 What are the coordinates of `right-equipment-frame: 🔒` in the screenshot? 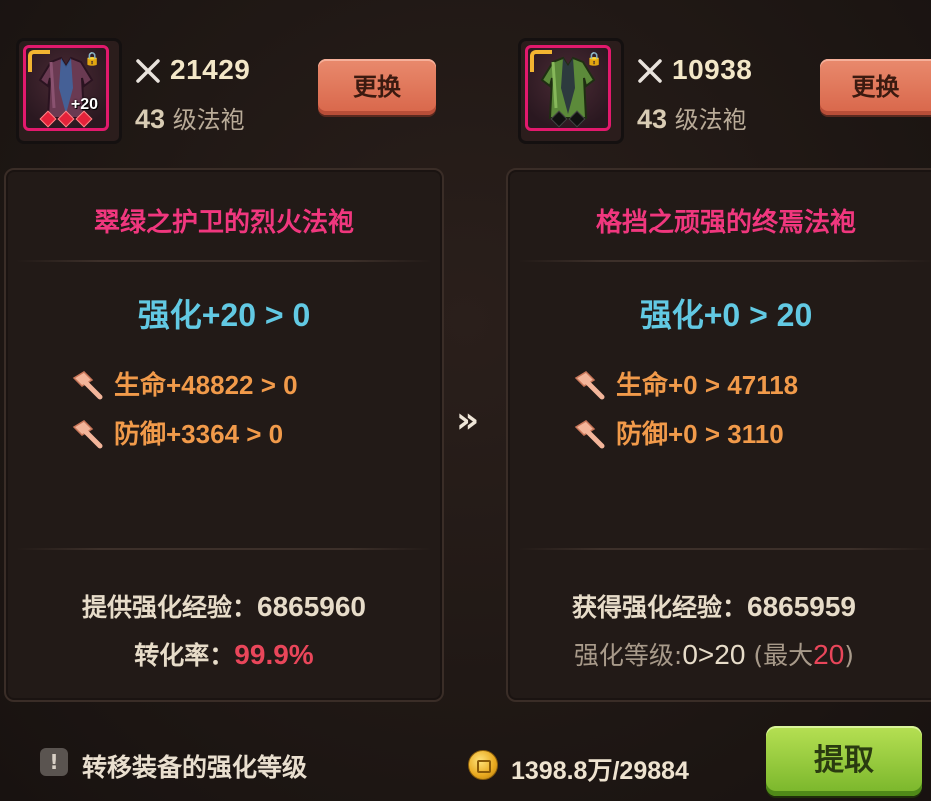 It's located at (568, 88).